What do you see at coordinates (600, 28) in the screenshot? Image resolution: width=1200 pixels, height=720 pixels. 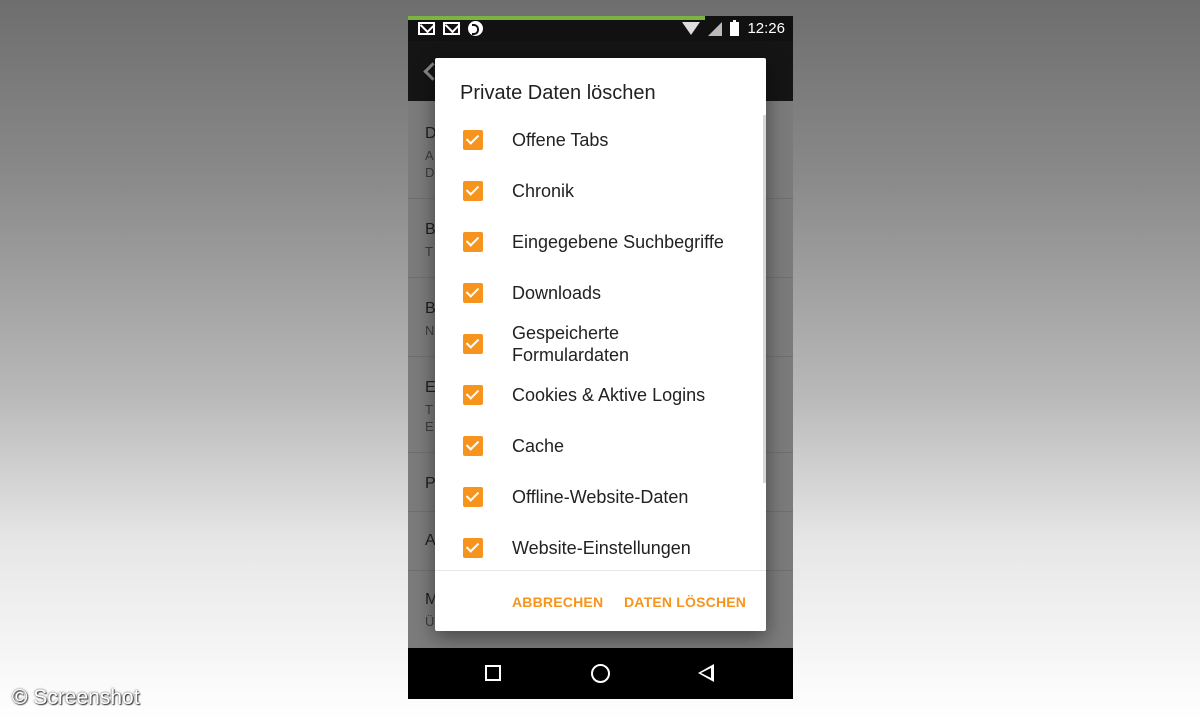 I see `status-bar: 12:26` at bounding box center [600, 28].